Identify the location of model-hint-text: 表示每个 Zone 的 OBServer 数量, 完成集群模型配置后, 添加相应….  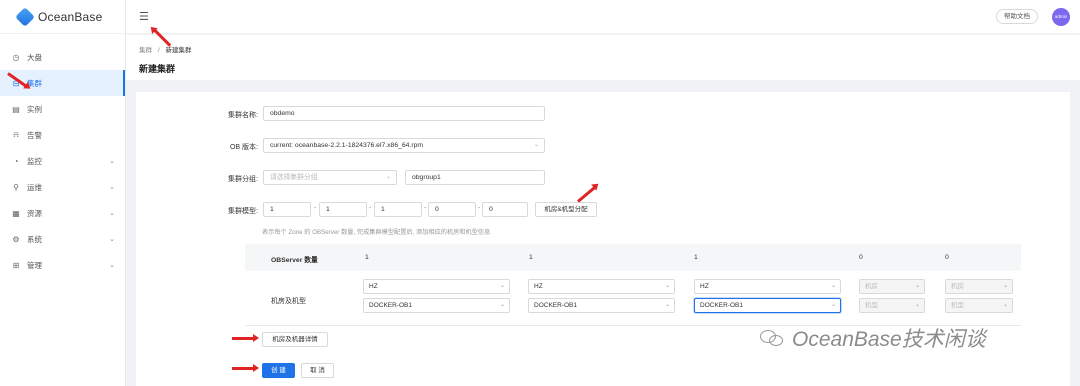
(376, 232).